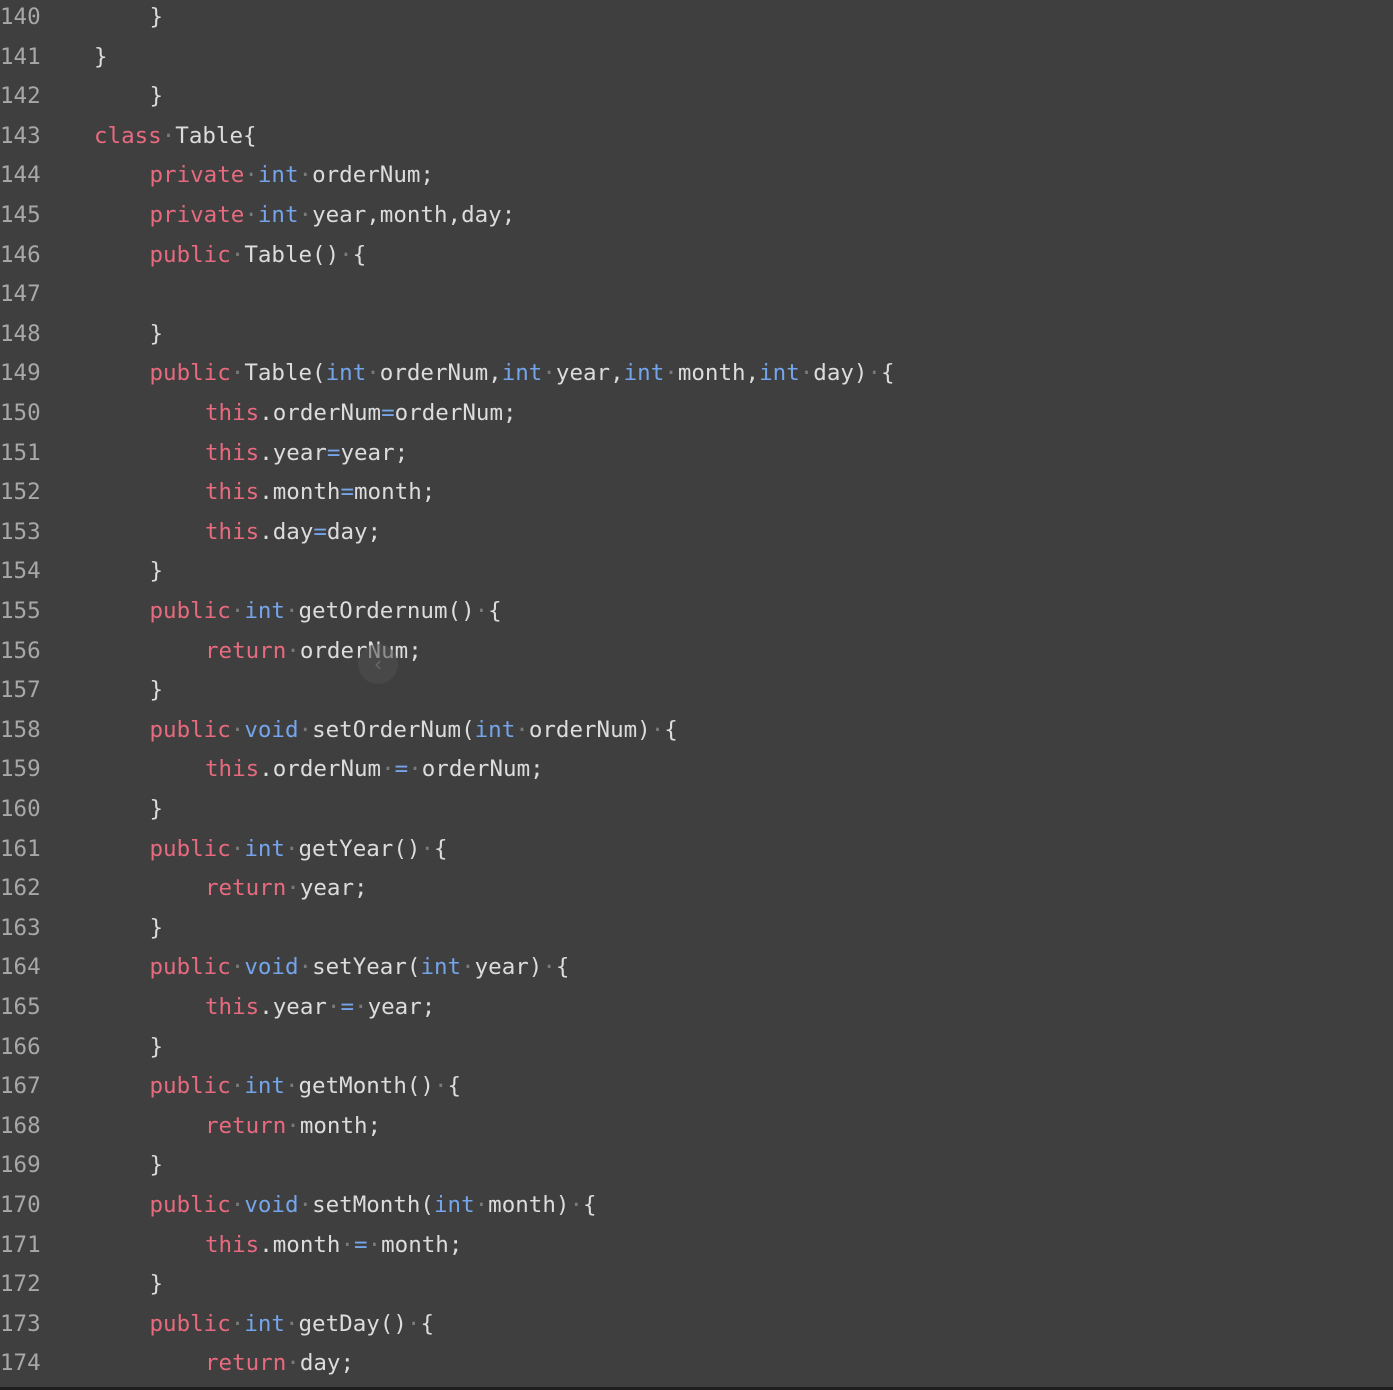 This screenshot has width=1393, height=1390. Describe the element at coordinates (696, 19) in the screenshot. I see `code-line: 140}` at that location.